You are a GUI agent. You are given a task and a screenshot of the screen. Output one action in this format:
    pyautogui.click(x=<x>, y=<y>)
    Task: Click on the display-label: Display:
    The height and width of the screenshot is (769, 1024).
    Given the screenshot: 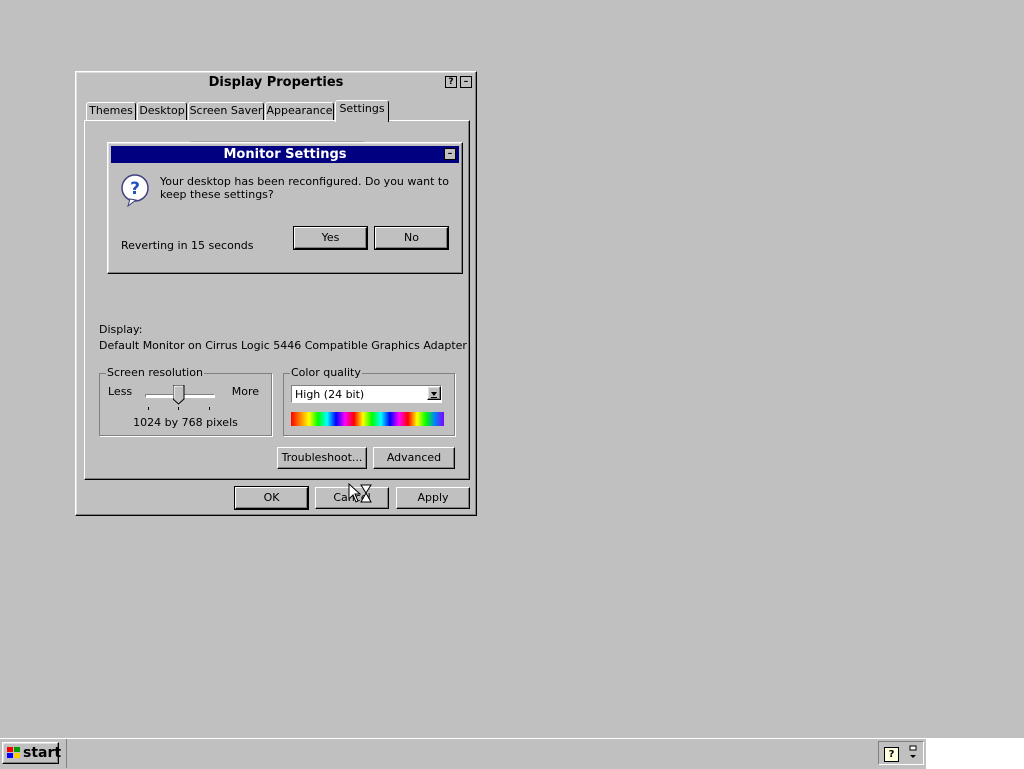 What is the action you would take?
    pyautogui.click(x=121, y=329)
    